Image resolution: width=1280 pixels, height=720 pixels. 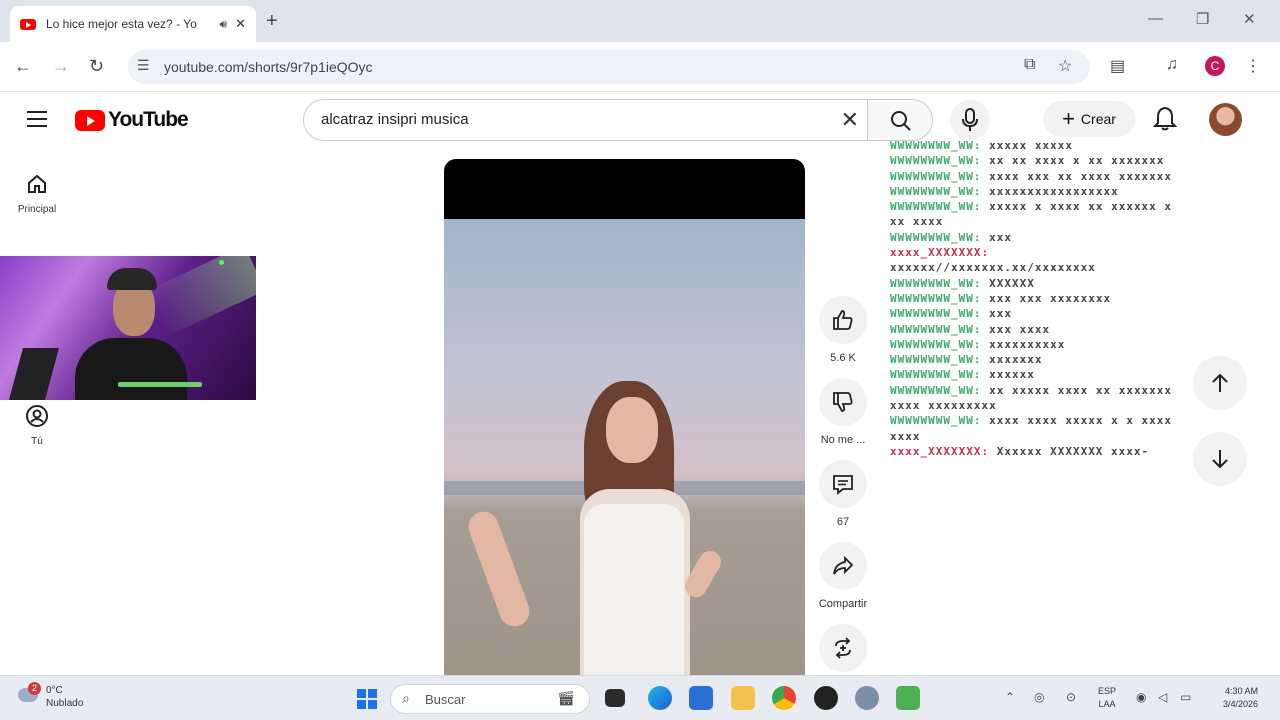 I want to click on nvidia-icon, so click(x=908, y=698).